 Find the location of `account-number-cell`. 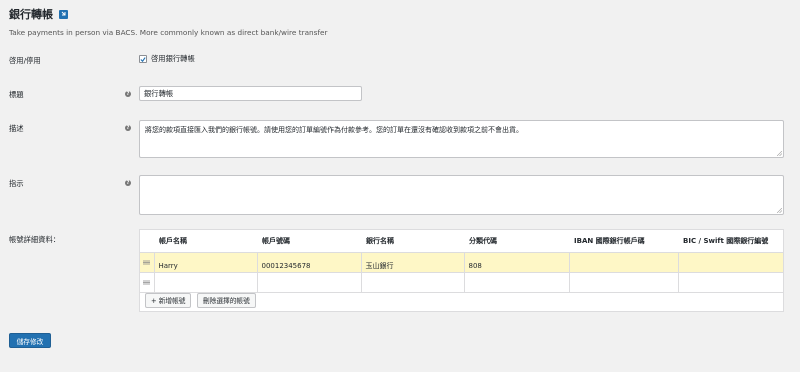

account-number-cell is located at coordinates (309, 282).